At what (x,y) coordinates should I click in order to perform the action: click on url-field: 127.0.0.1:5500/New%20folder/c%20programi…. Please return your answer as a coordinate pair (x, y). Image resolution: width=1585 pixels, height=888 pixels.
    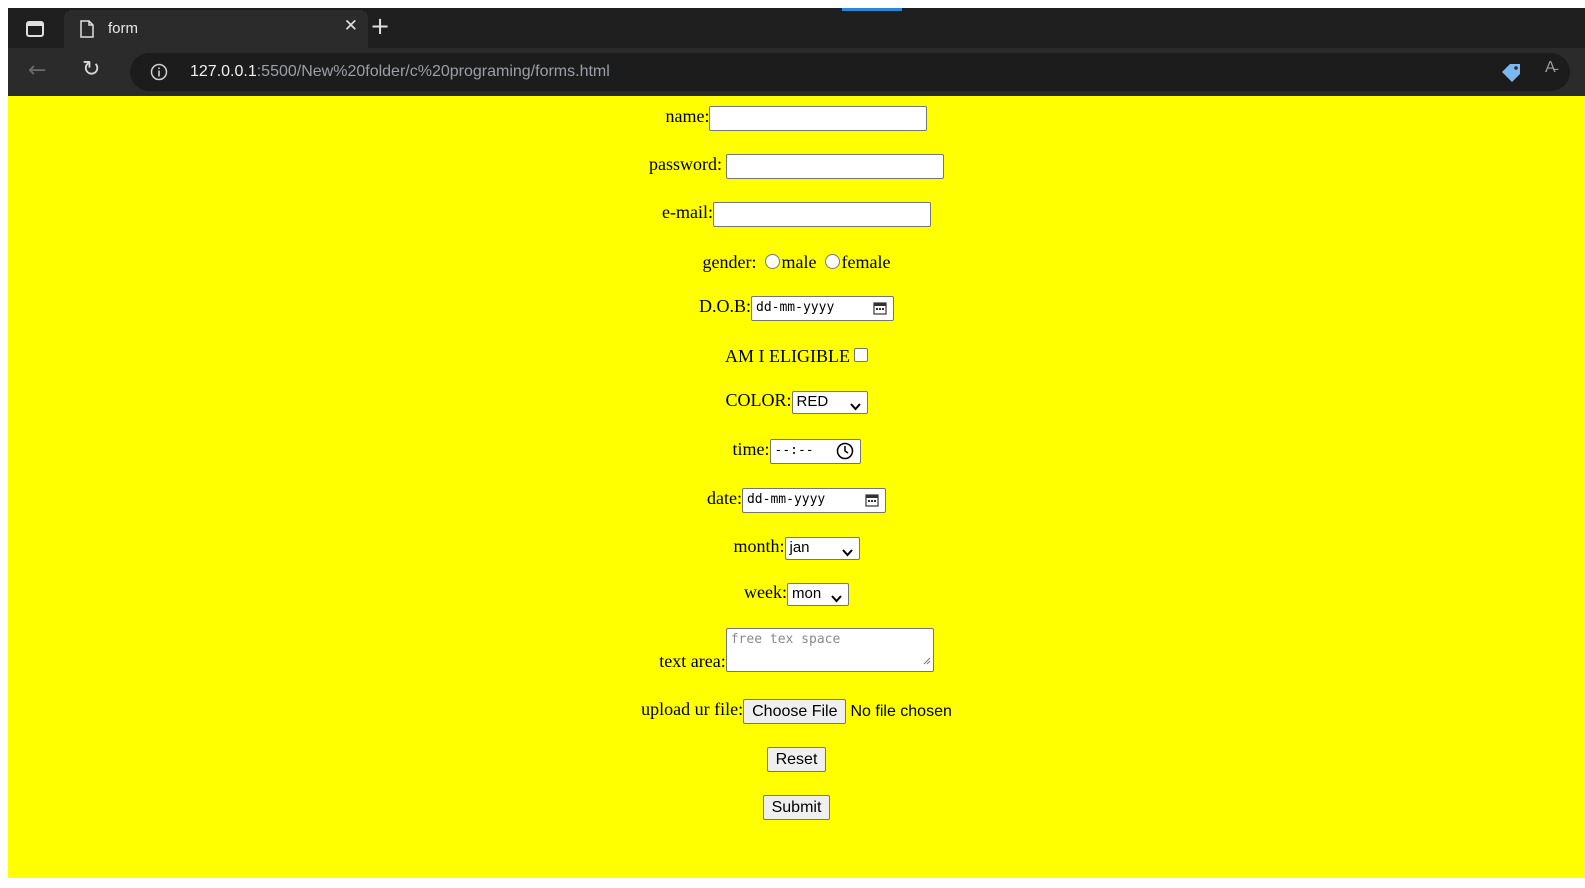
    Looking at the image, I should click on (850, 72).